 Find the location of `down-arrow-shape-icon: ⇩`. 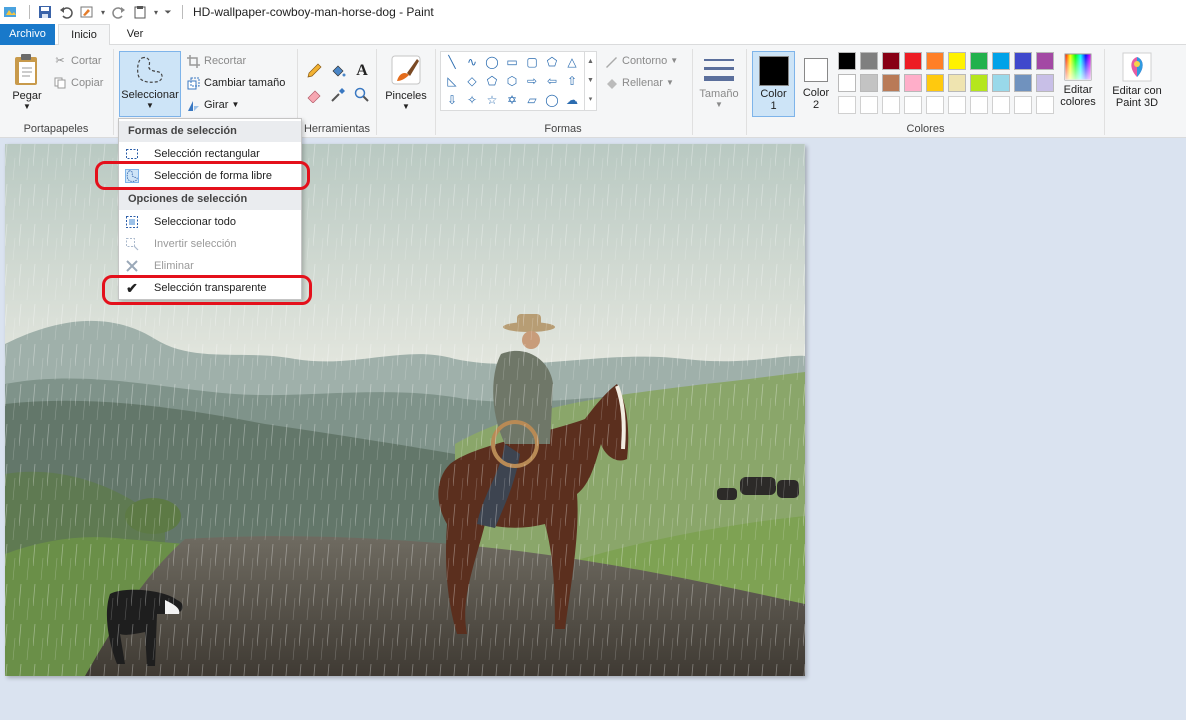

down-arrow-shape-icon: ⇩ is located at coordinates (452, 100).